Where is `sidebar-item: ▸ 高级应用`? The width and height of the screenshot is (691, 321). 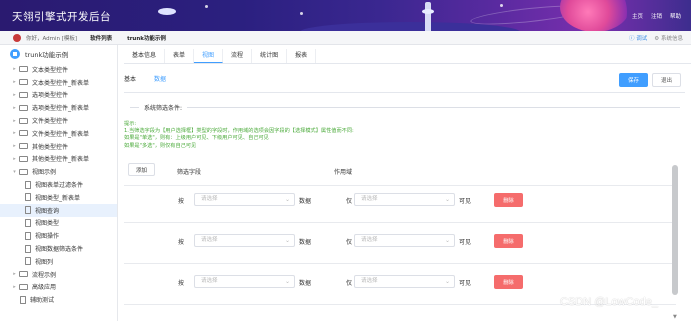 sidebar-item: ▸ 高级应用 is located at coordinates (58, 287).